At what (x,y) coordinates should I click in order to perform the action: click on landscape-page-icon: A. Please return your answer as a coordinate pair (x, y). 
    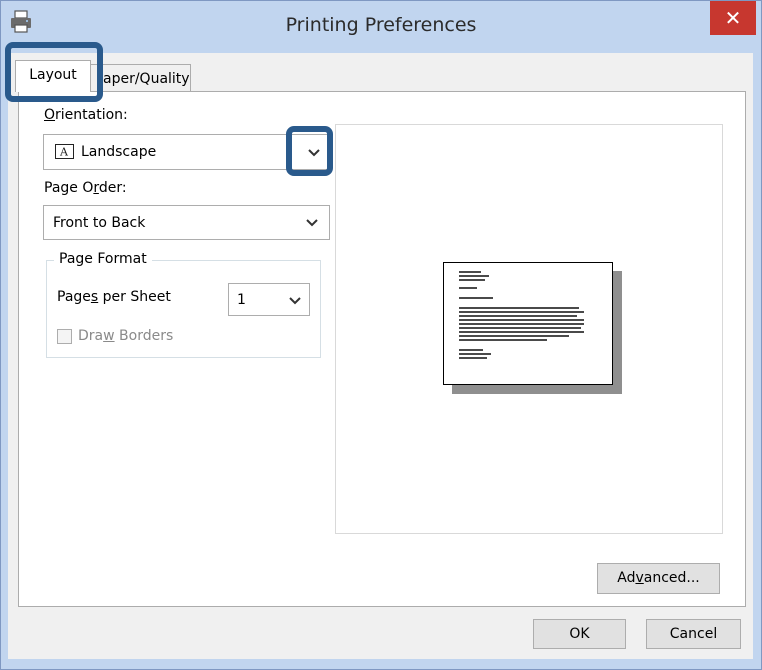
    Looking at the image, I should click on (64, 151).